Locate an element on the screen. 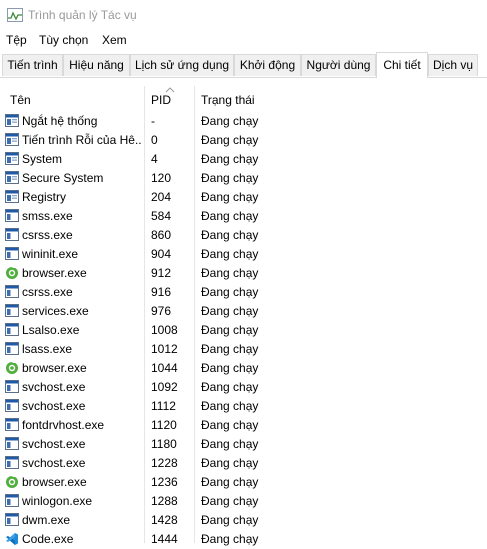 This screenshot has width=487, height=549. process-pid: 912 is located at coordinates (161, 273).